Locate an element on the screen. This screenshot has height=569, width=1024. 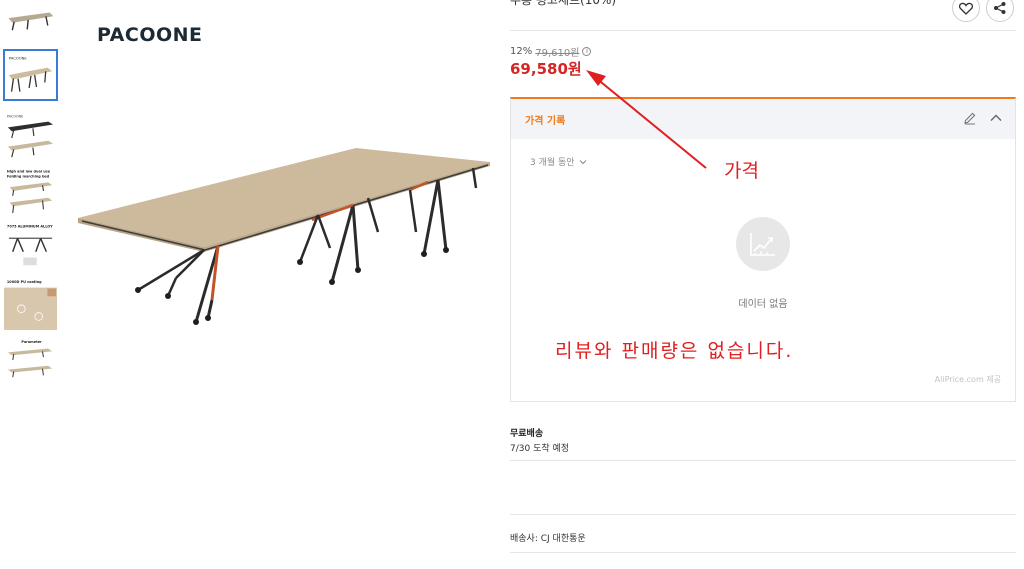
chart-icon is located at coordinates (762, 244).